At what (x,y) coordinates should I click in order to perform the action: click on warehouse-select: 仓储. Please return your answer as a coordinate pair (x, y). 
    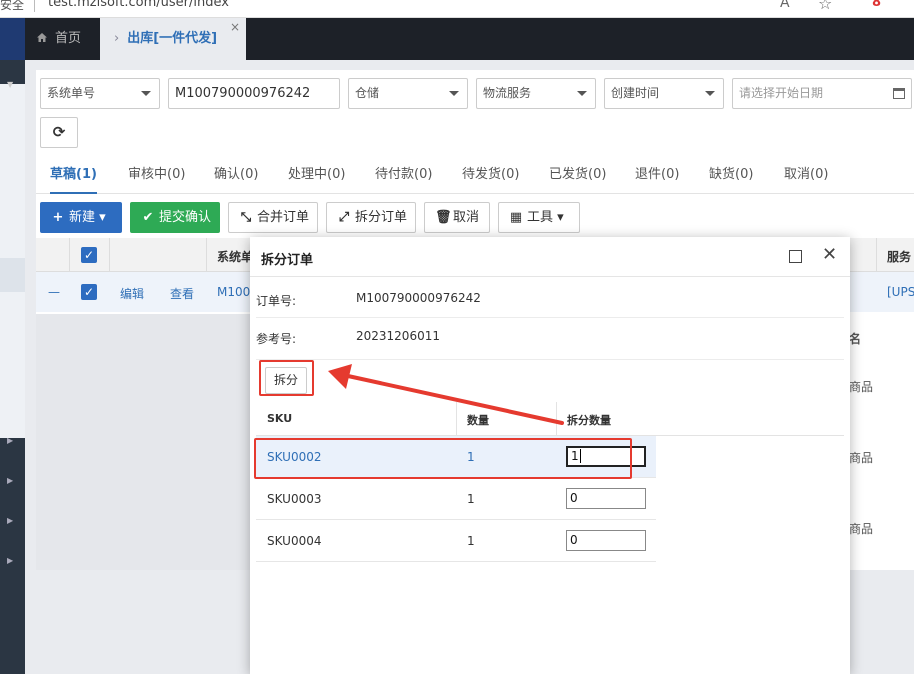
    Looking at the image, I should click on (408, 93).